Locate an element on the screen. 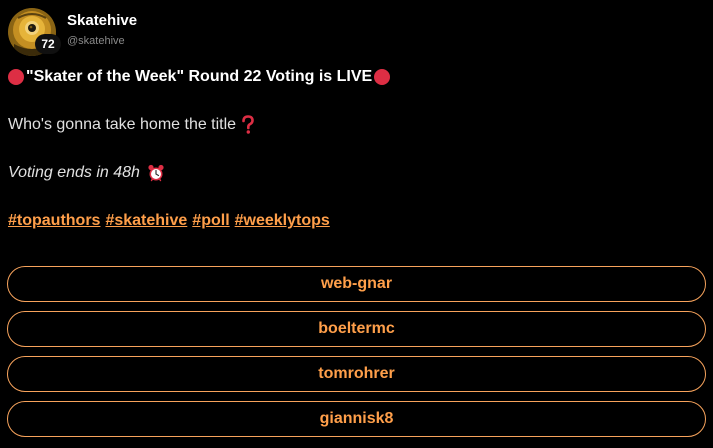  avatar-container: 72 is located at coordinates (34, 32).